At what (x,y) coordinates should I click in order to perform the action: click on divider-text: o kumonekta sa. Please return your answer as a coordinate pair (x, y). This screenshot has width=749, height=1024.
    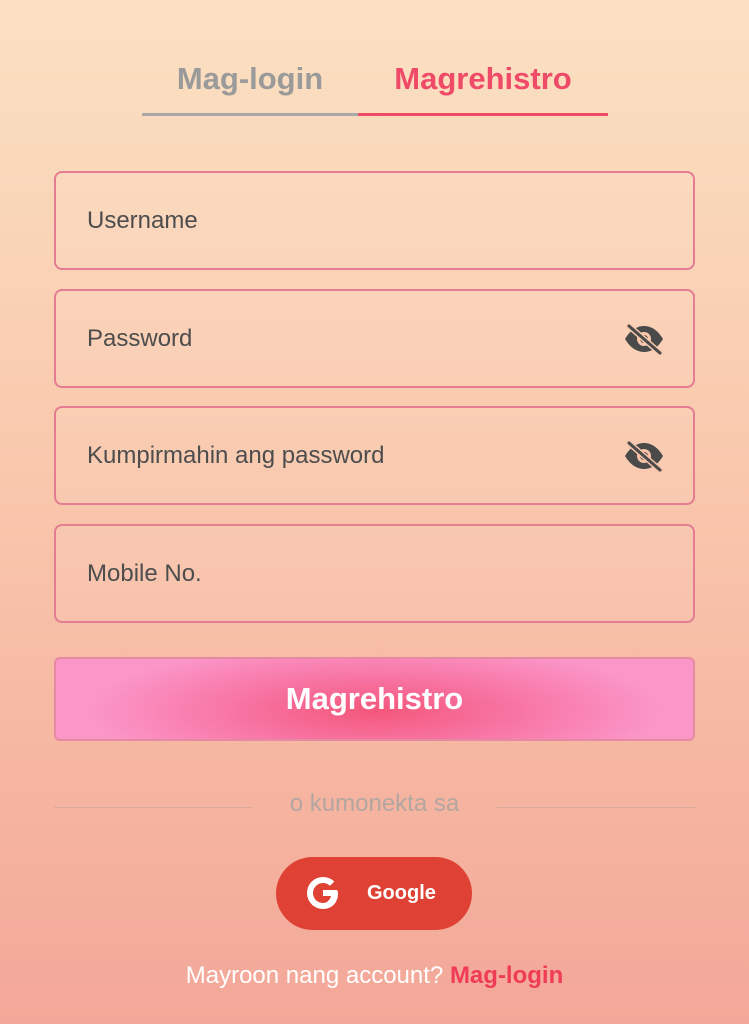
    Looking at the image, I should click on (374, 803).